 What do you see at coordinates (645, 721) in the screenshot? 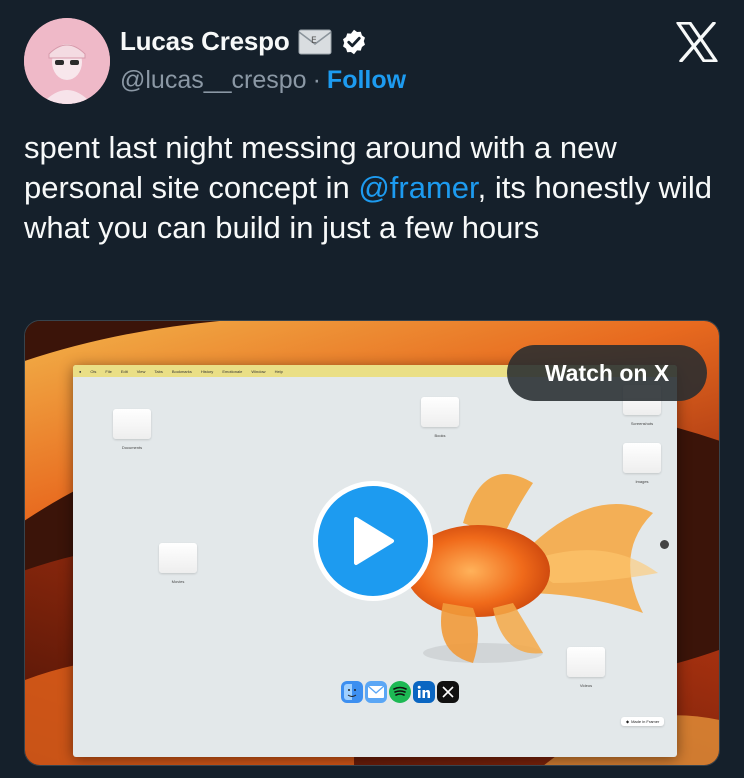
I see `badge-label: Made in Framer` at bounding box center [645, 721].